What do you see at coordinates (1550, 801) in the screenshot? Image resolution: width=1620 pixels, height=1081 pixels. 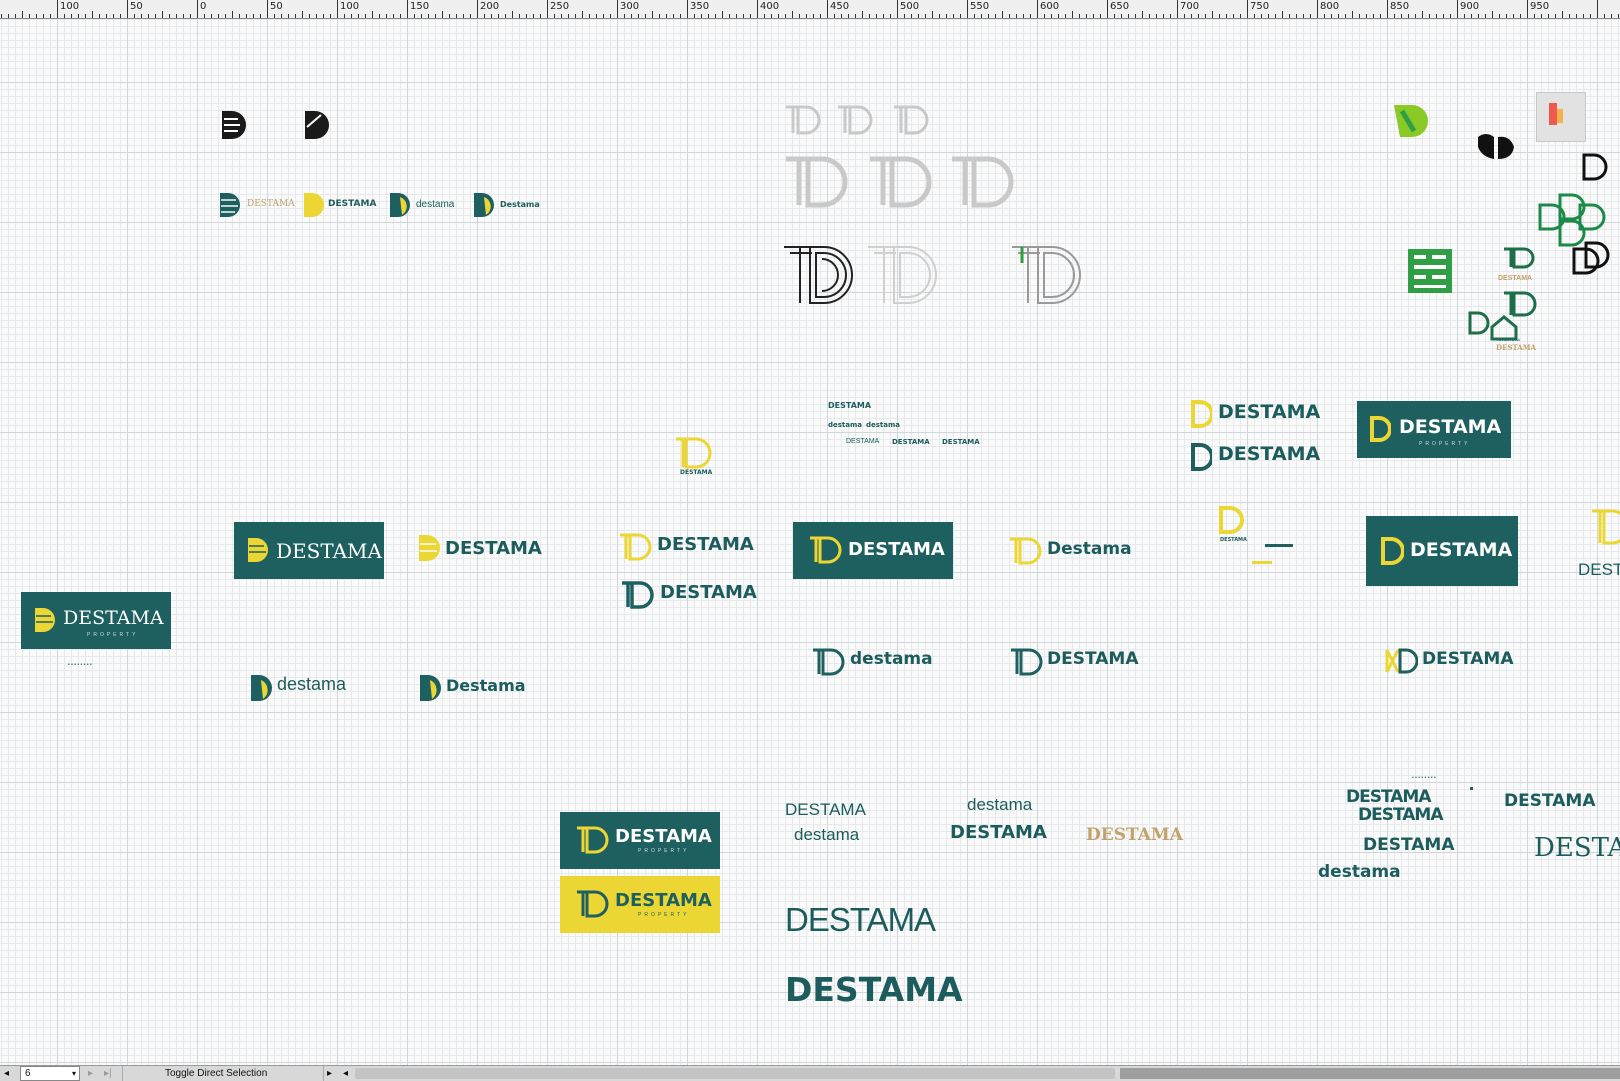 I see `wordmark-cluster-3: DESTAMA` at bounding box center [1550, 801].